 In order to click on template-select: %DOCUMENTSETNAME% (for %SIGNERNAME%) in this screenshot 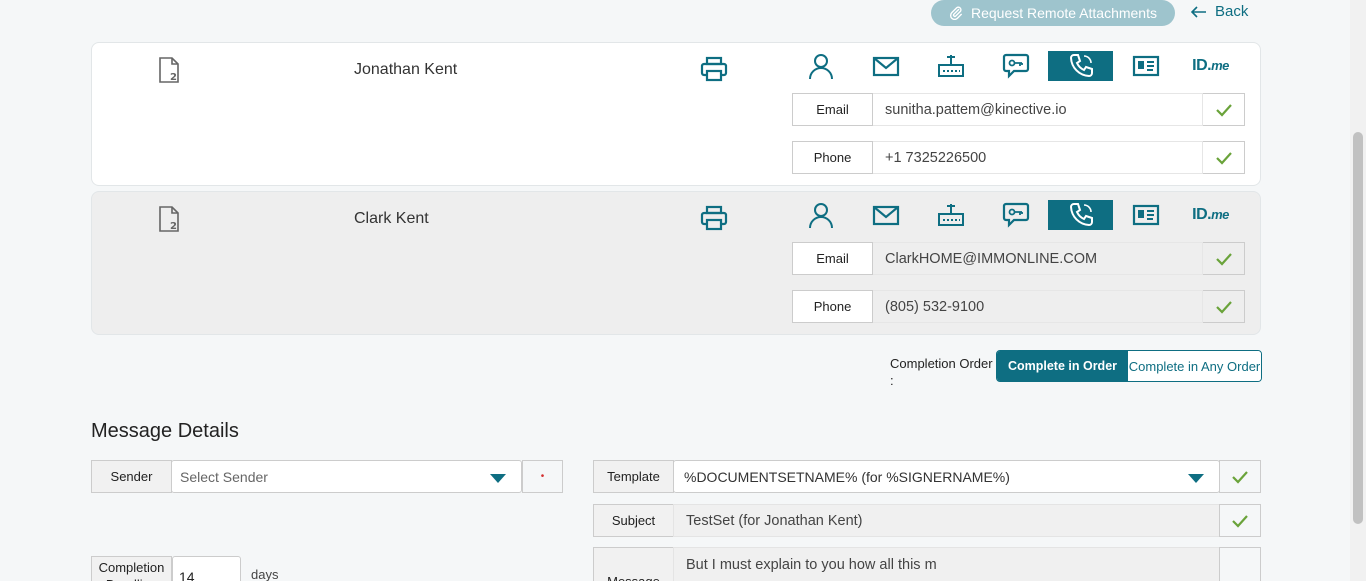, I will do `click(946, 476)`.